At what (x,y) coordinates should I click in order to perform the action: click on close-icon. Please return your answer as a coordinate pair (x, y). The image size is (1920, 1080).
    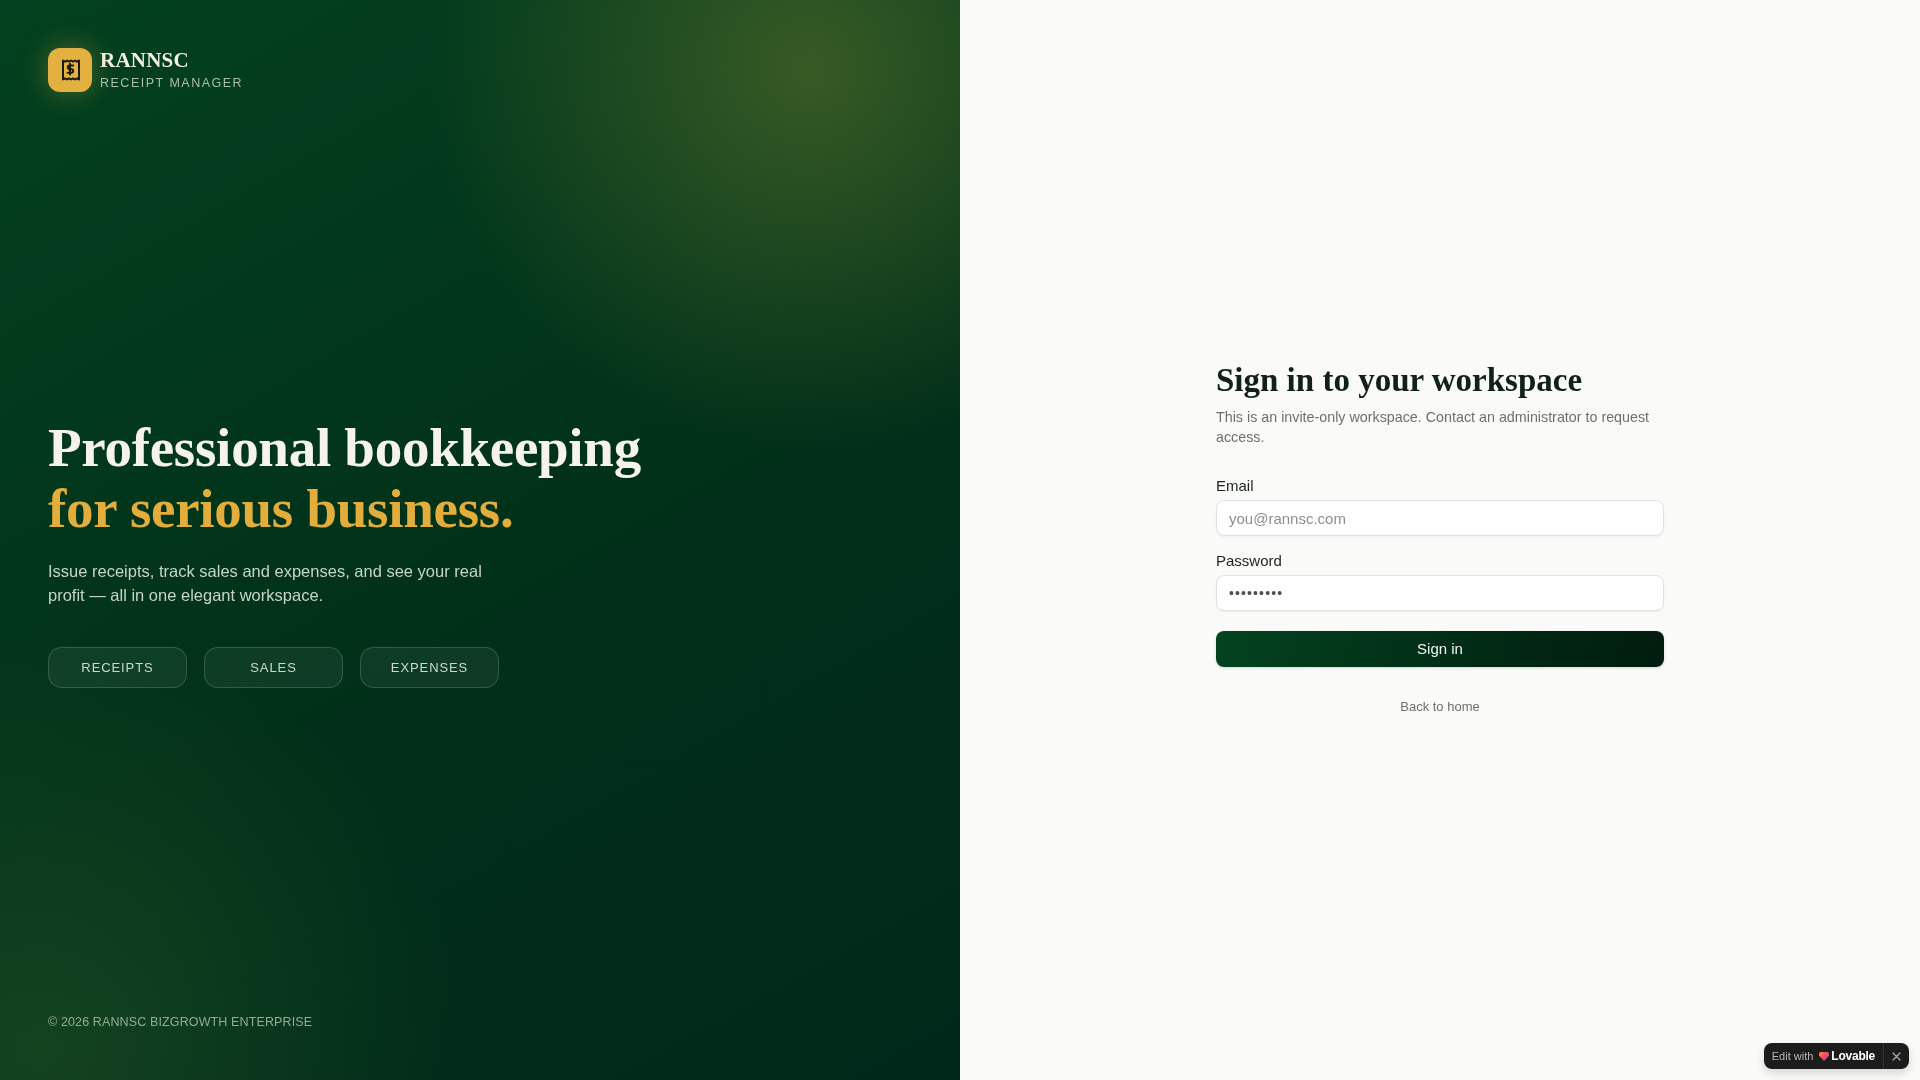
    Looking at the image, I should click on (1896, 1056).